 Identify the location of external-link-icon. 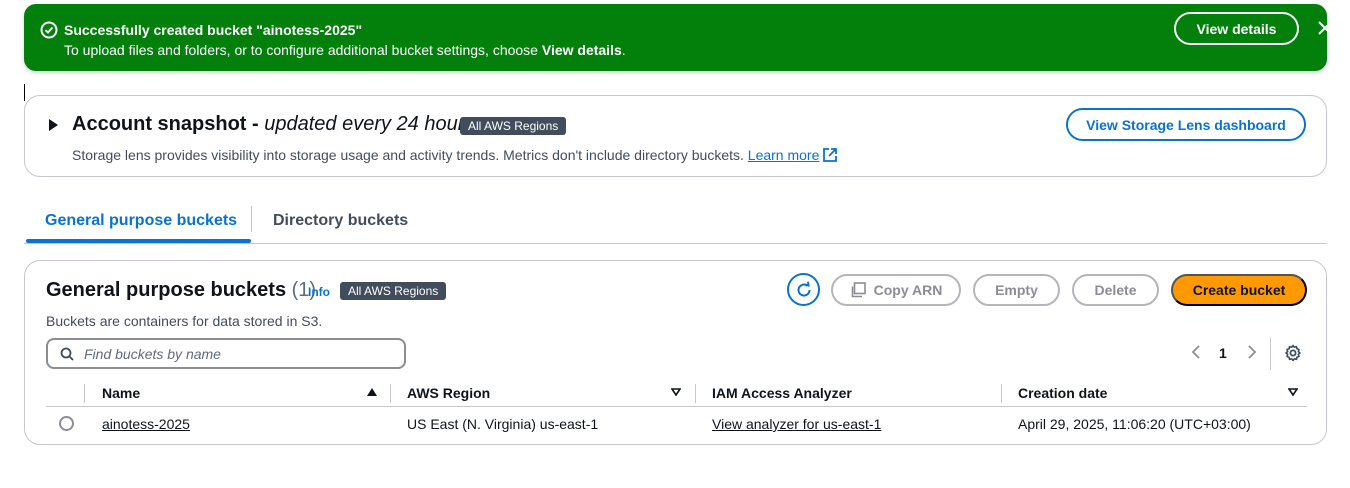
(830, 155).